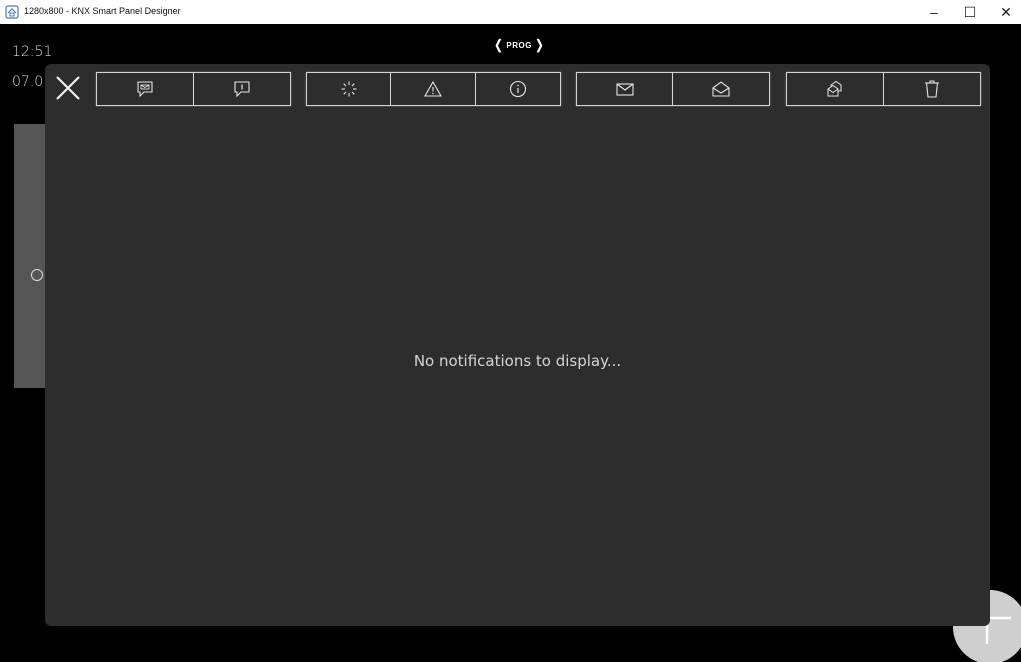 The height and width of the screenshot is (662, 1021). Describe the element at coordinates (68, 88) in the screenshot. I see `close-dialog-icon` at that location.